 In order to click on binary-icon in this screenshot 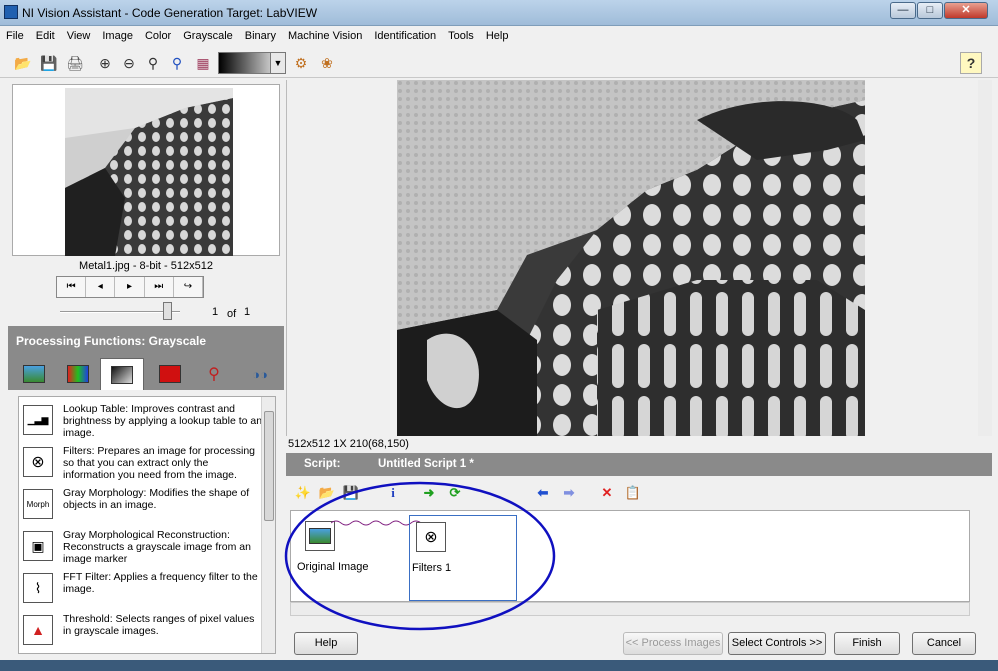, I will do `click(170, 374)`.